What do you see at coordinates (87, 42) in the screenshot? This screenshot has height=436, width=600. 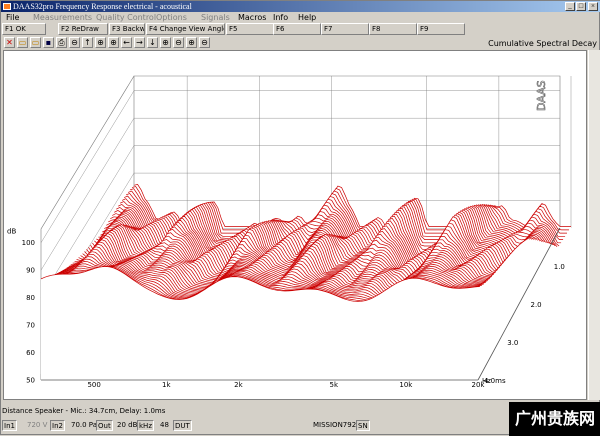 I see `arrow-up-icon: ↑` at bounding box center [87, 42].